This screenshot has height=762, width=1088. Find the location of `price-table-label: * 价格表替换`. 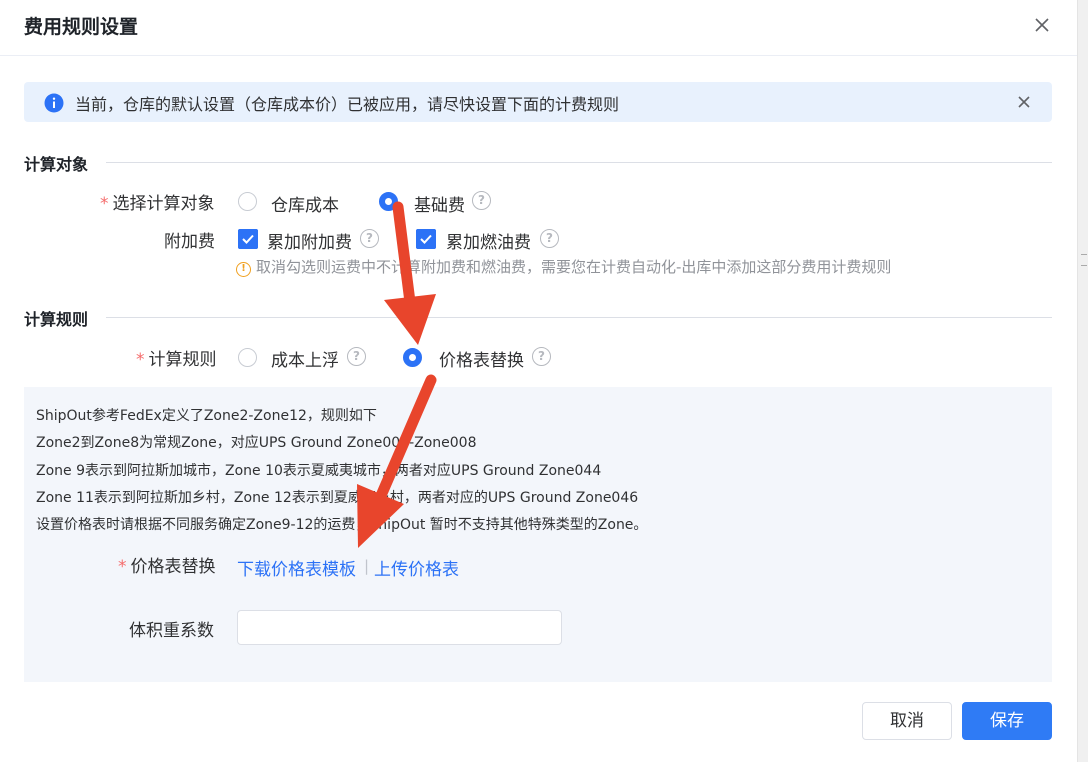

price-table-label: * 价格表替换 is located at coordinates (167, 567).